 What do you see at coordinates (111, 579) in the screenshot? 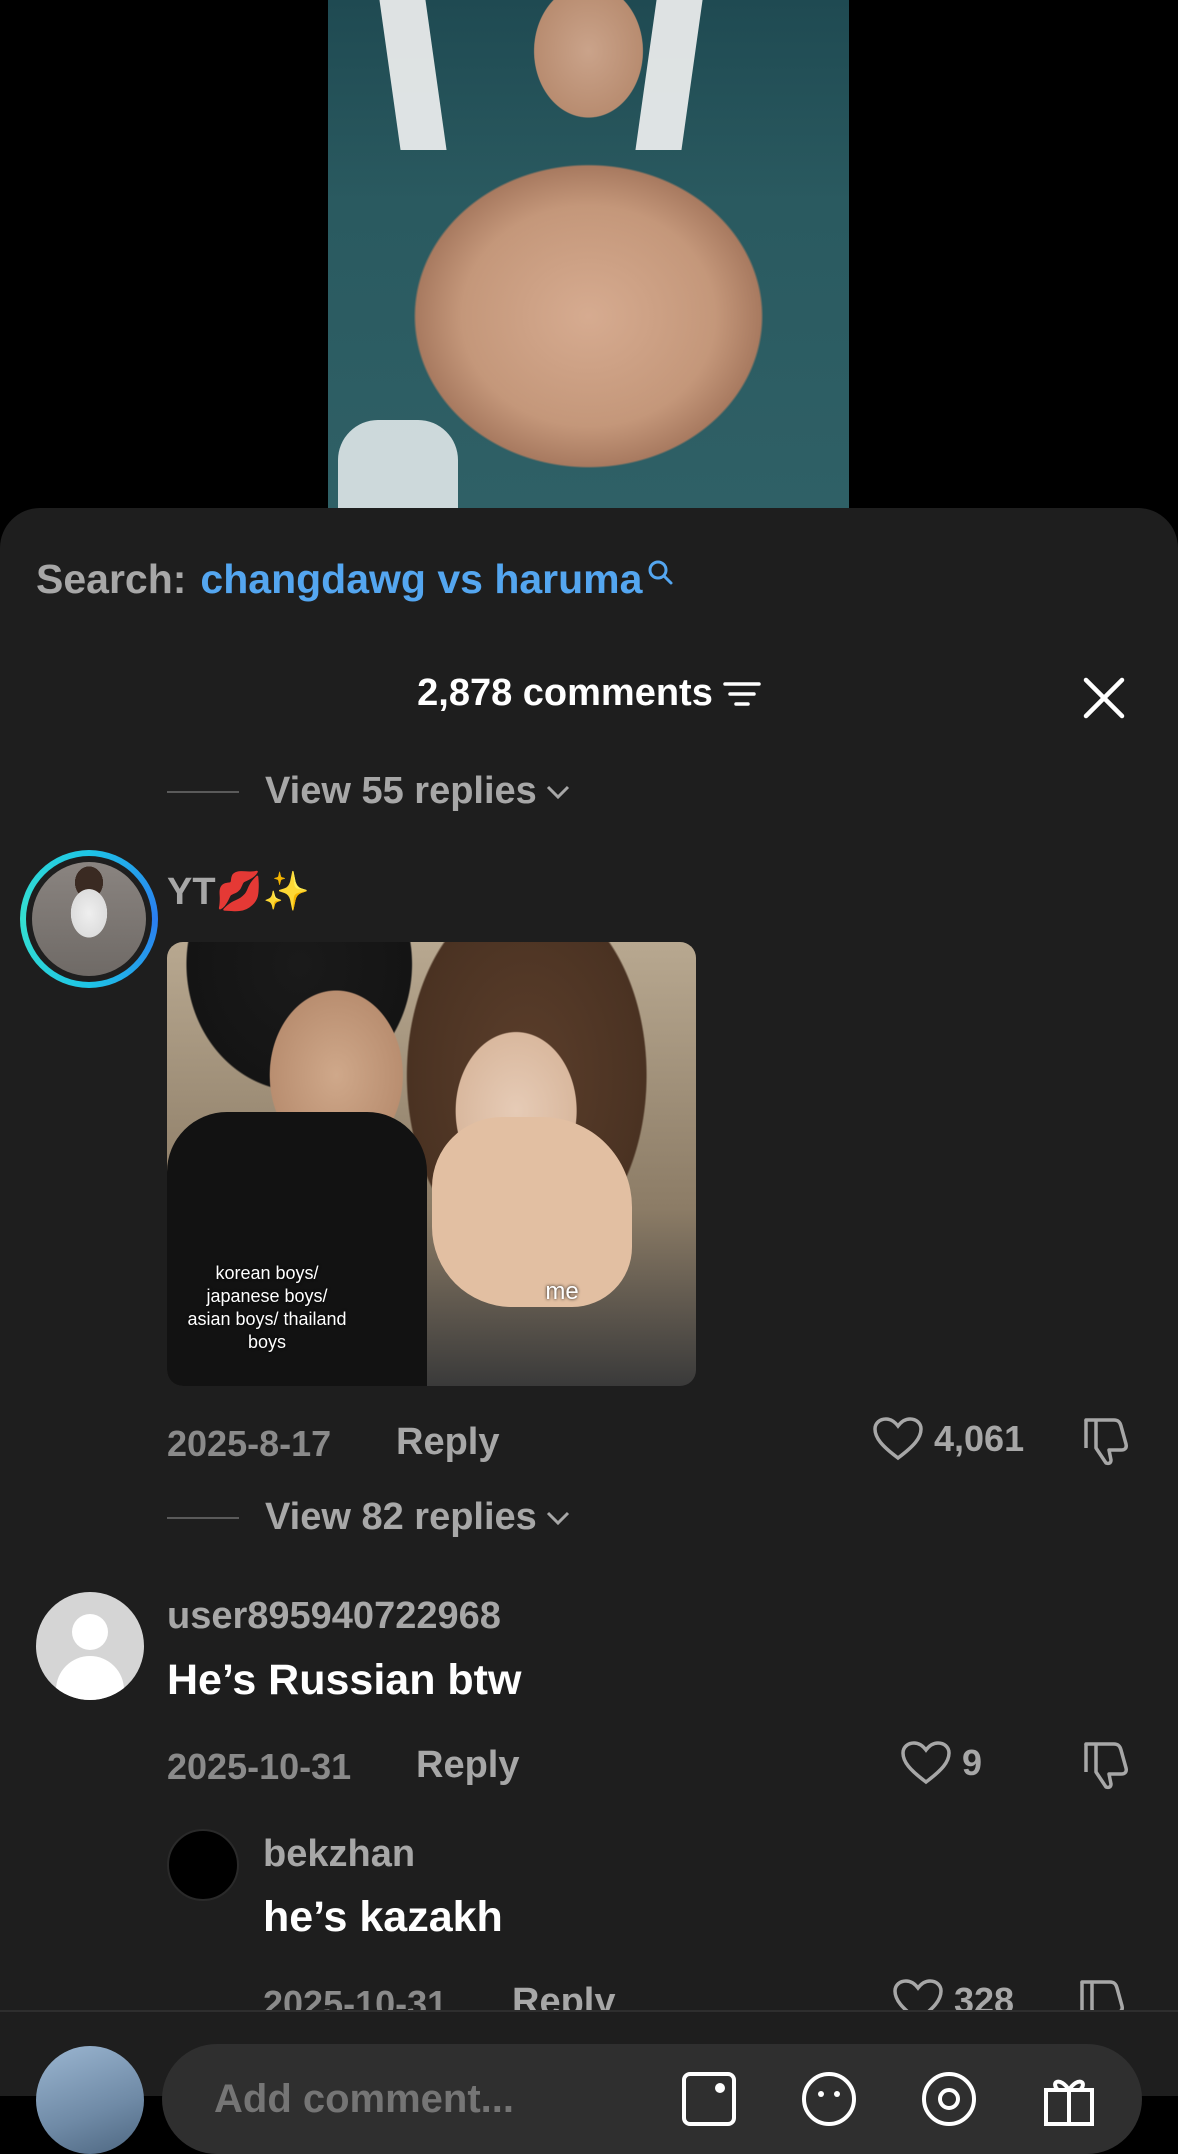
I see `search-label: Search:` at bounding box center [111, 579].